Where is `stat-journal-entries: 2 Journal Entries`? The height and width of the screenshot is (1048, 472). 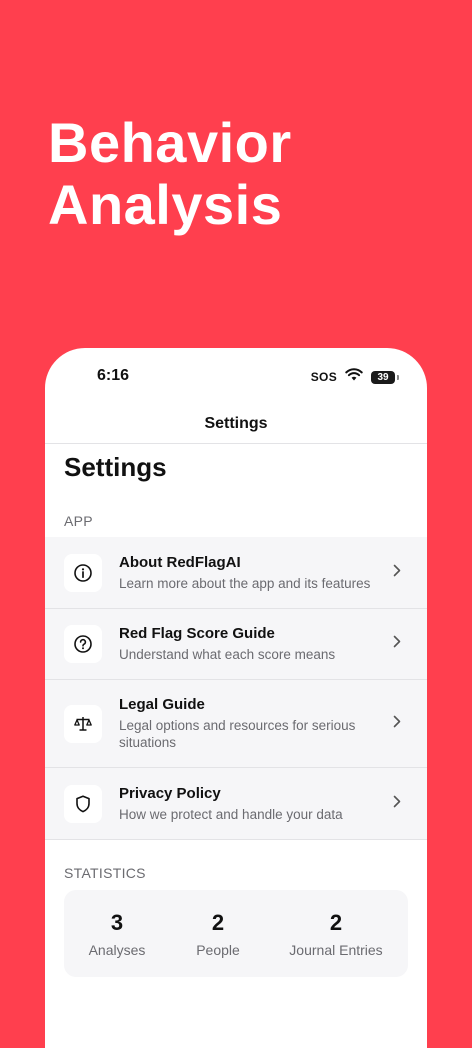 stat-journal-entries: 2 Journal Entries is located at coordinates (336, 934).